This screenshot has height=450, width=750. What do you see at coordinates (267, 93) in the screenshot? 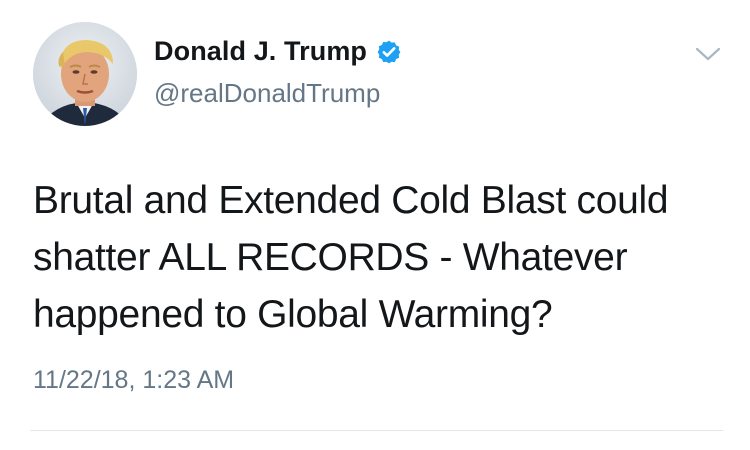
I see `author-handle: @realDonaldTrump` at bounding box center [267, 93].